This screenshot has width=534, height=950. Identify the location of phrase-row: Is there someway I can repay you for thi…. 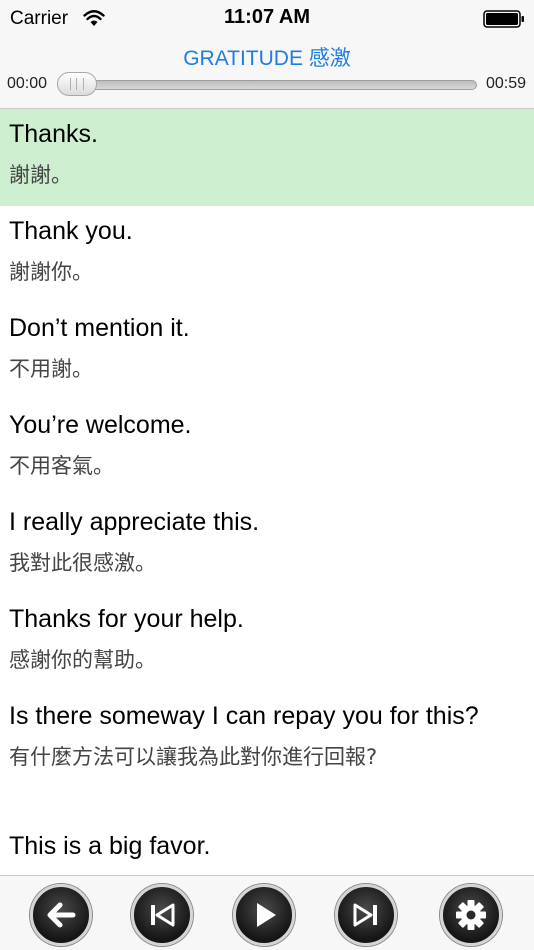
(267, 756).